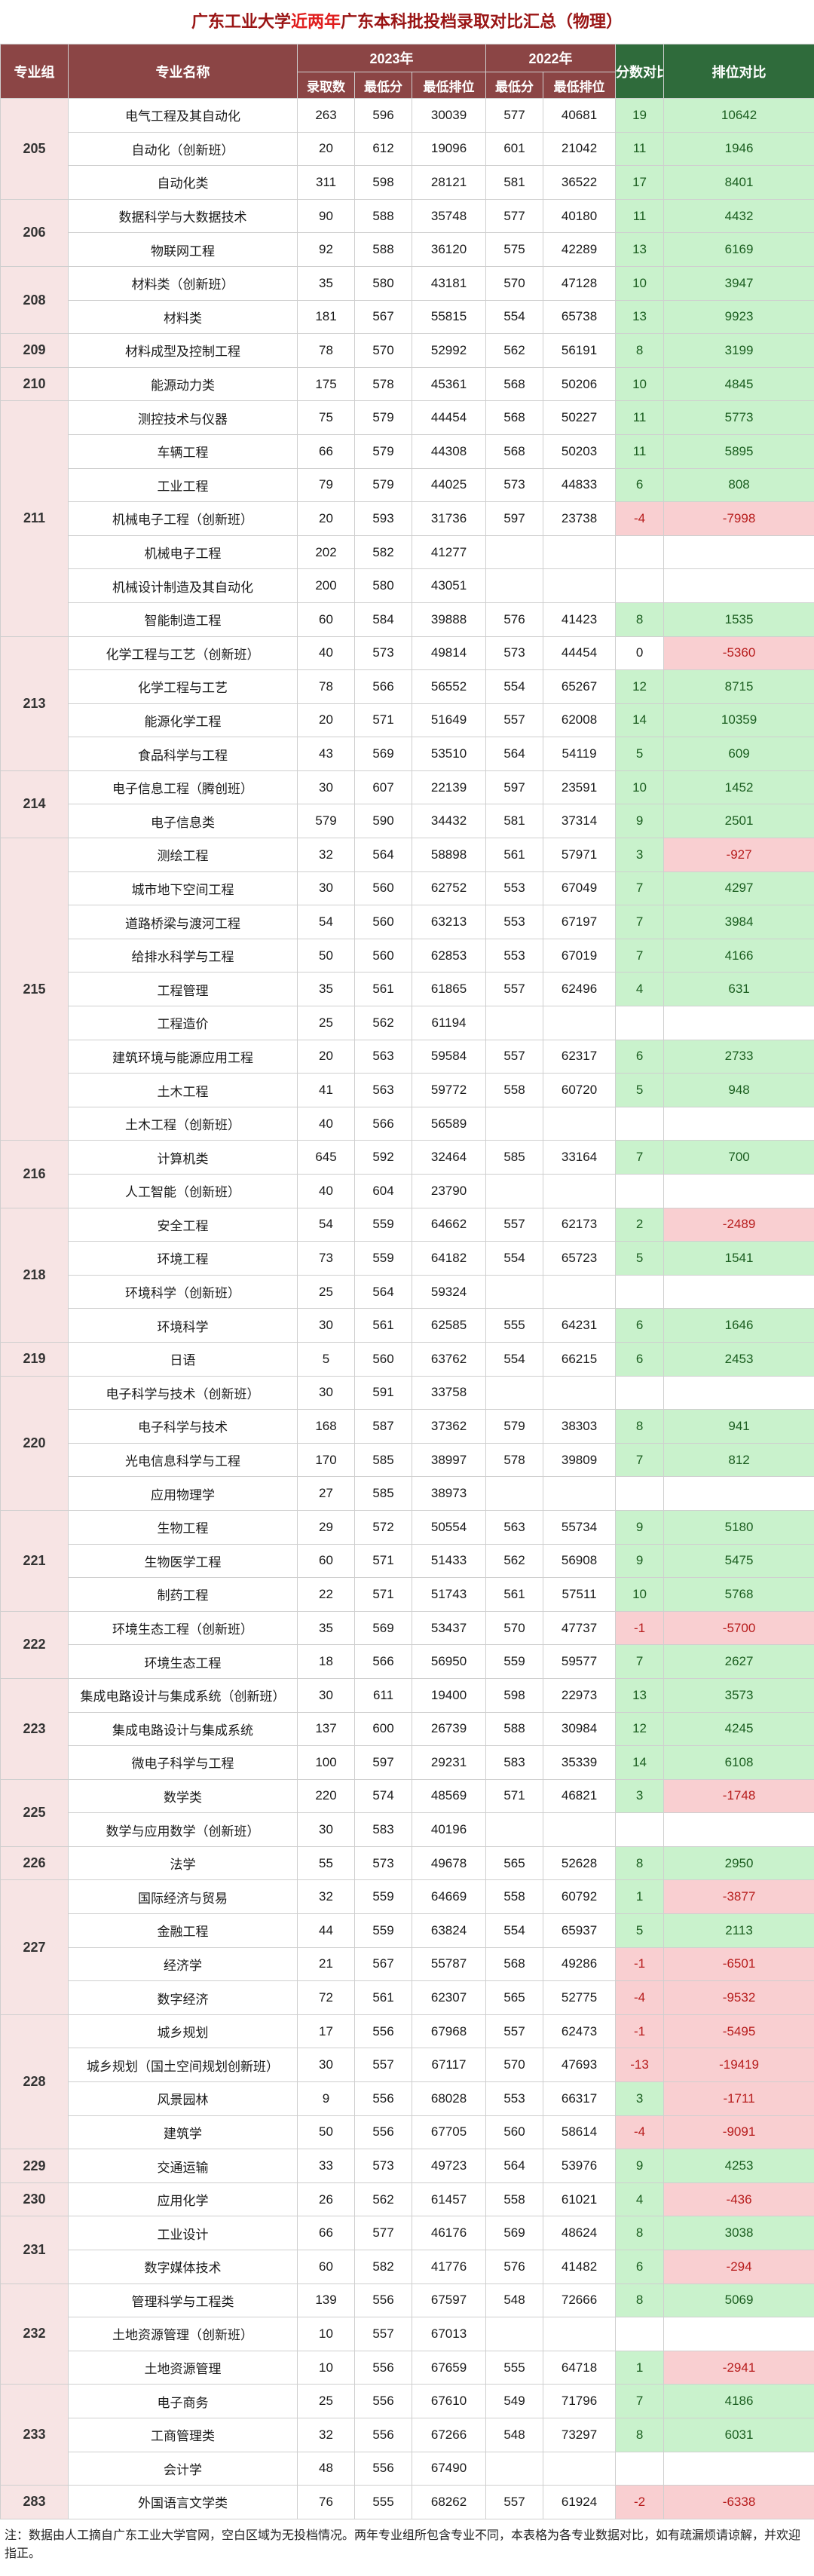 The image size is (814, 2576). What do you see at coordinates (183, 1325) in the screenshot?
I see `major-name: 环境科学` at bounding box center [183, 1325].